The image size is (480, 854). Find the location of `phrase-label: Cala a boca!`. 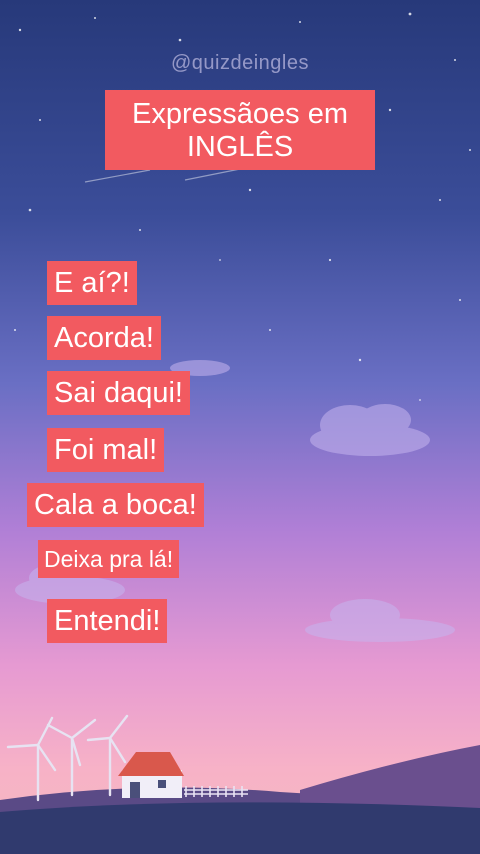

phrase-label: Cala a boca! is located at coordinates (115, 505).